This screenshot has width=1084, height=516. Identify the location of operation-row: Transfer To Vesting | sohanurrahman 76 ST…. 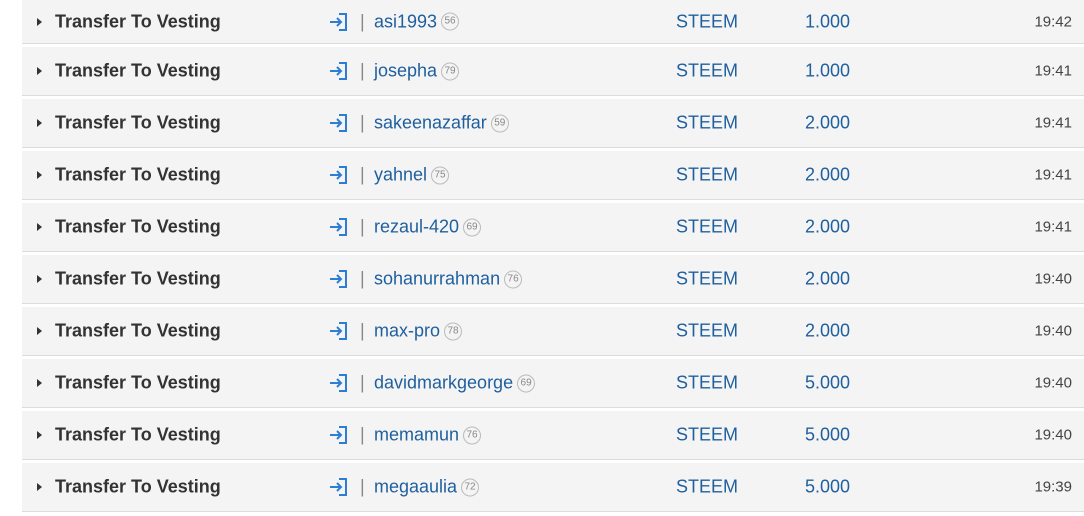
(553, 279).